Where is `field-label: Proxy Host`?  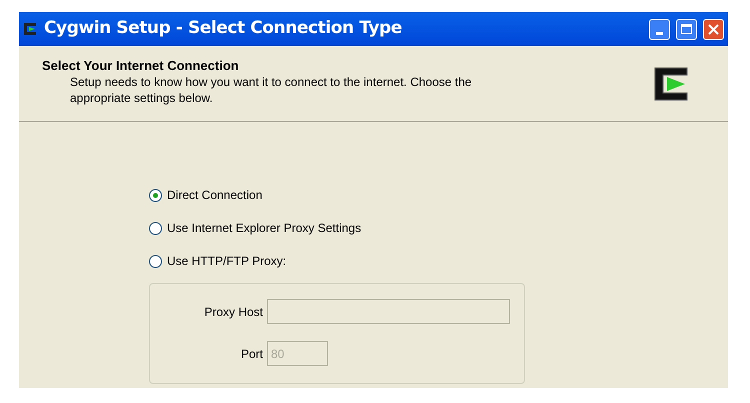
field-label: Proxy Host is located at coordinates (233, 312).